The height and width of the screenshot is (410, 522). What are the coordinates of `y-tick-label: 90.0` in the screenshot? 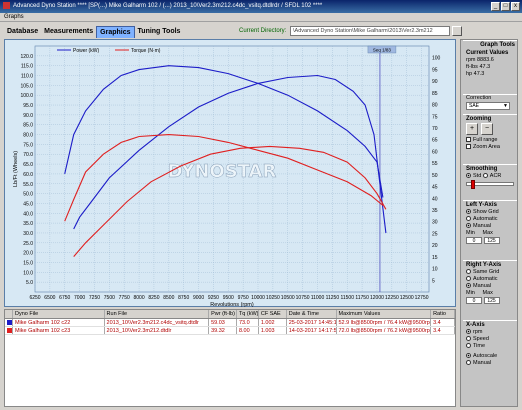 It's located at (28, 116).